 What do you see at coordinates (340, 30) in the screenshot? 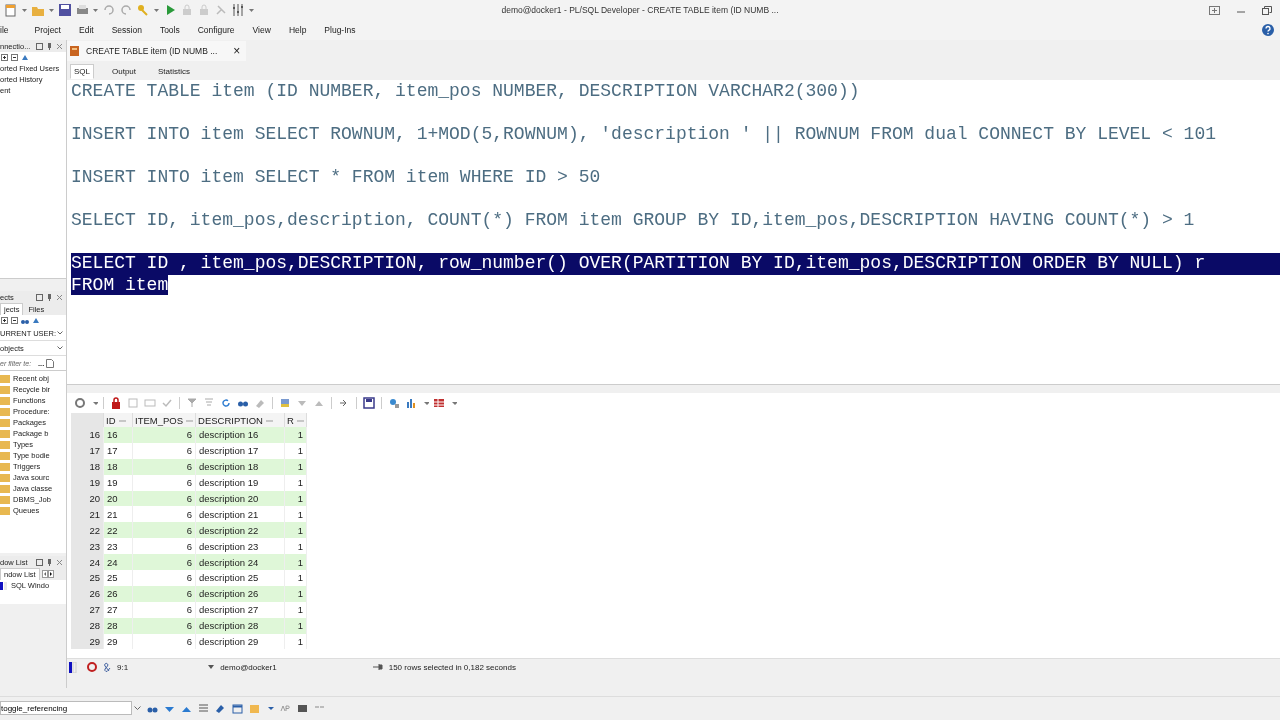
I see `menu-item: Plug-Ins` at bounding box center [340, 30].